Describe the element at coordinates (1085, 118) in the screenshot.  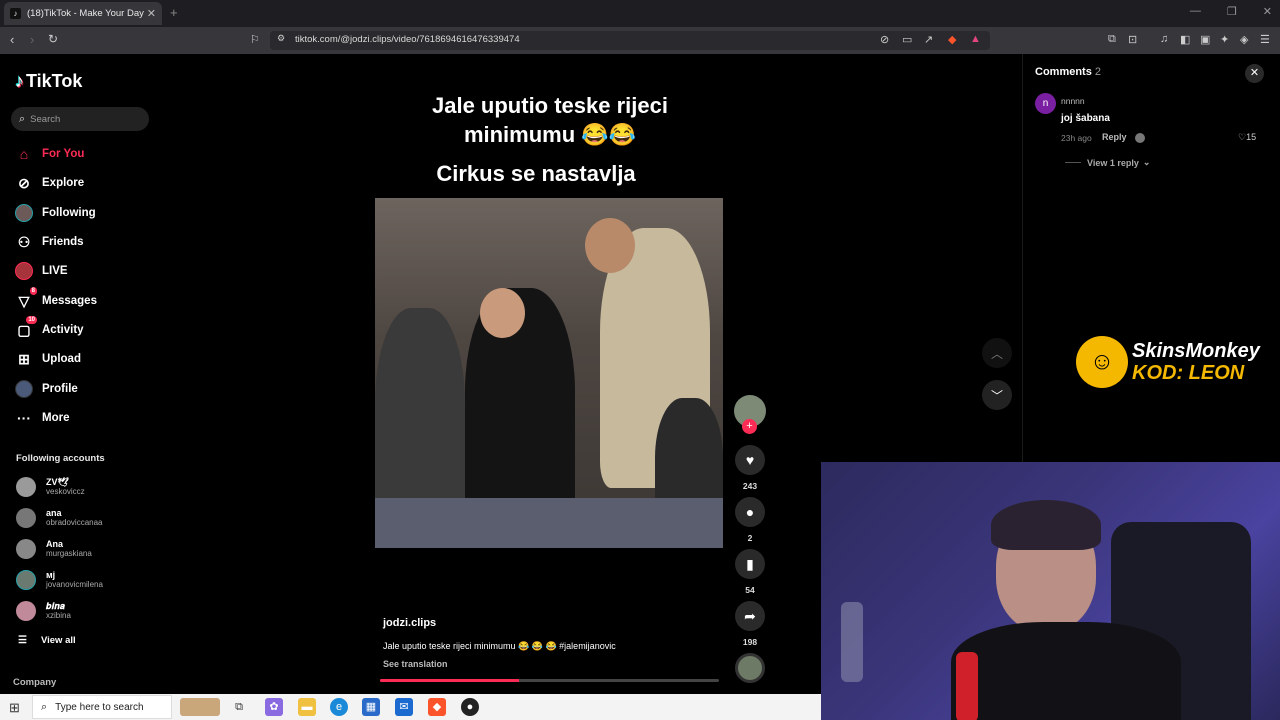
I see `comment-text: joj šabana` at that location.